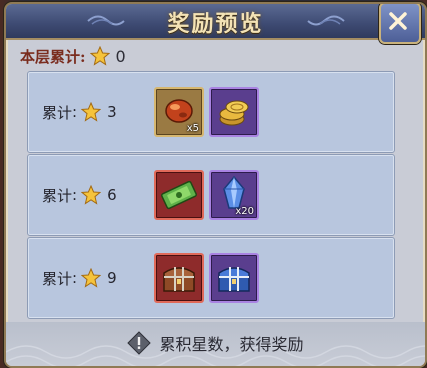  What do you see at coordinates (231, 344) in the screenshot?
I see `tip-text: 累积星数，获得奖励` at bounding box center [231, 344].